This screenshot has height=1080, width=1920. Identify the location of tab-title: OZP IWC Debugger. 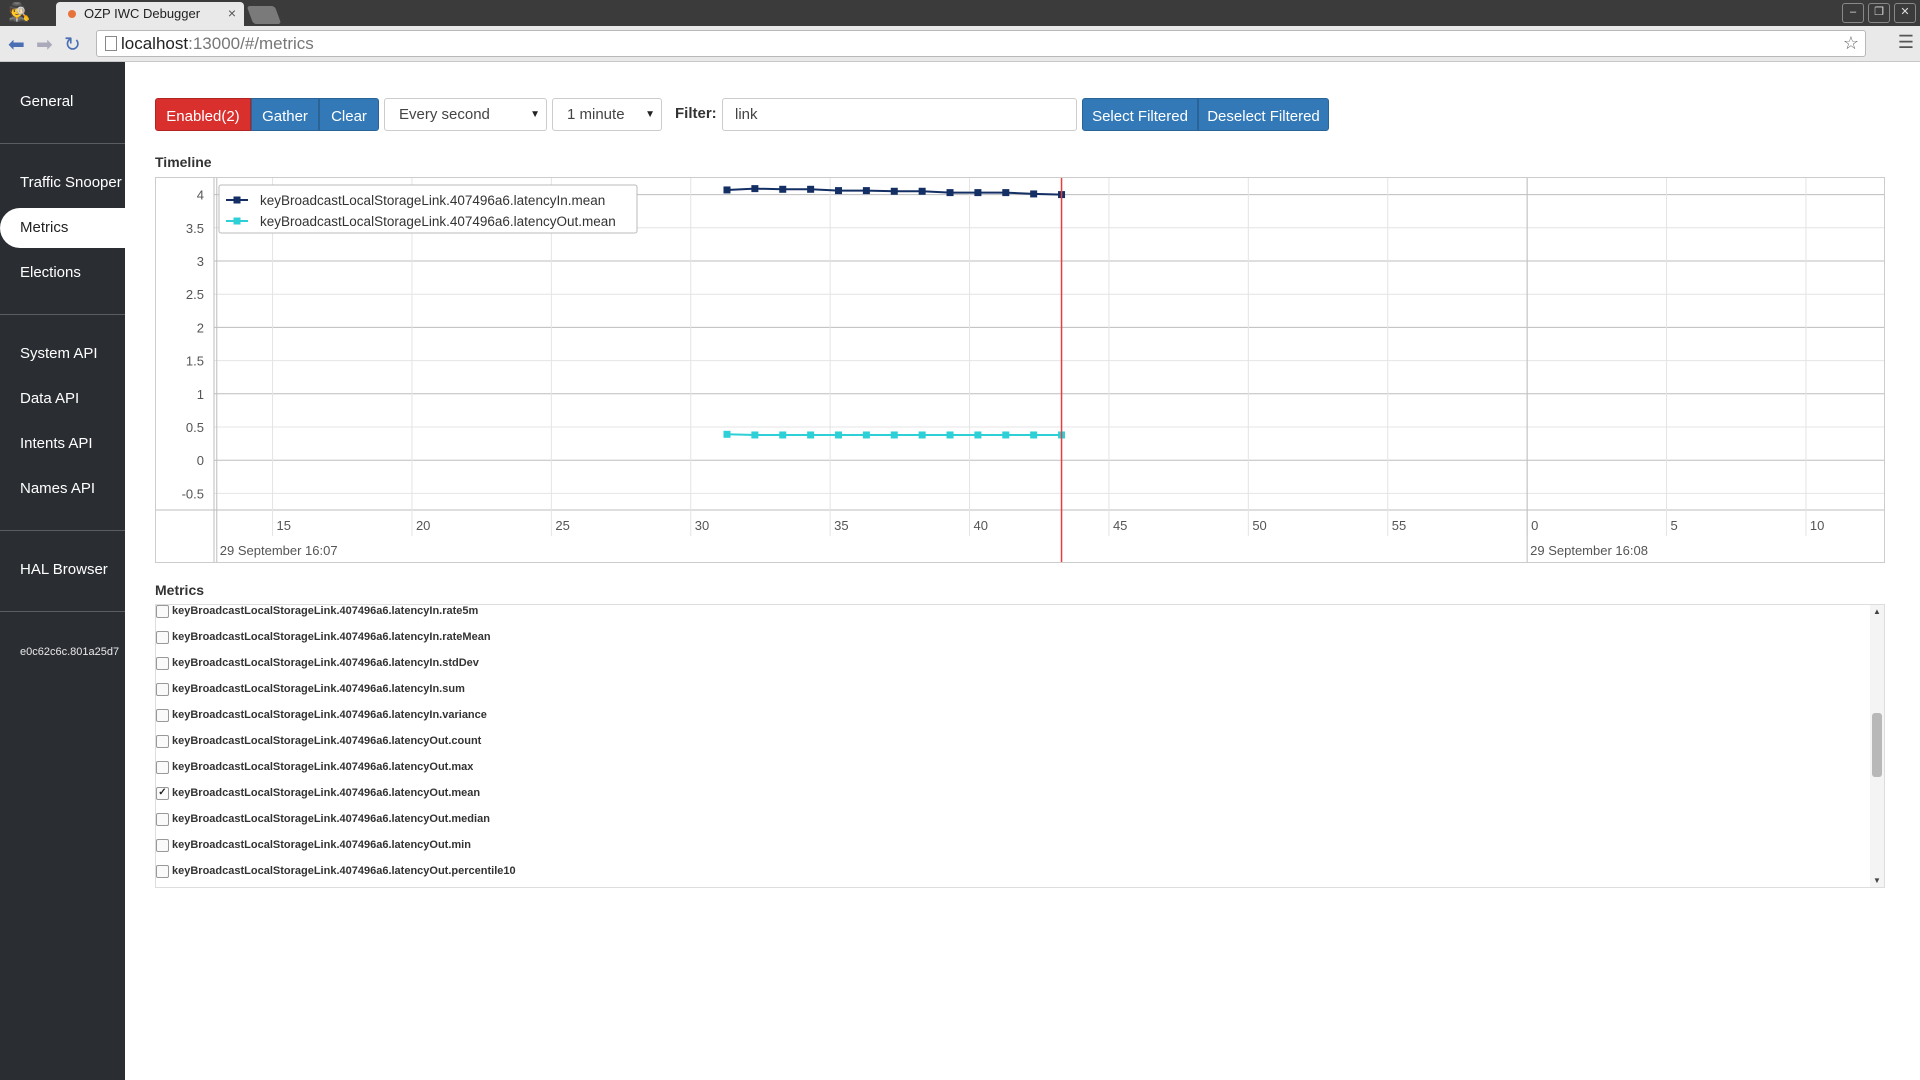
(142, 13).